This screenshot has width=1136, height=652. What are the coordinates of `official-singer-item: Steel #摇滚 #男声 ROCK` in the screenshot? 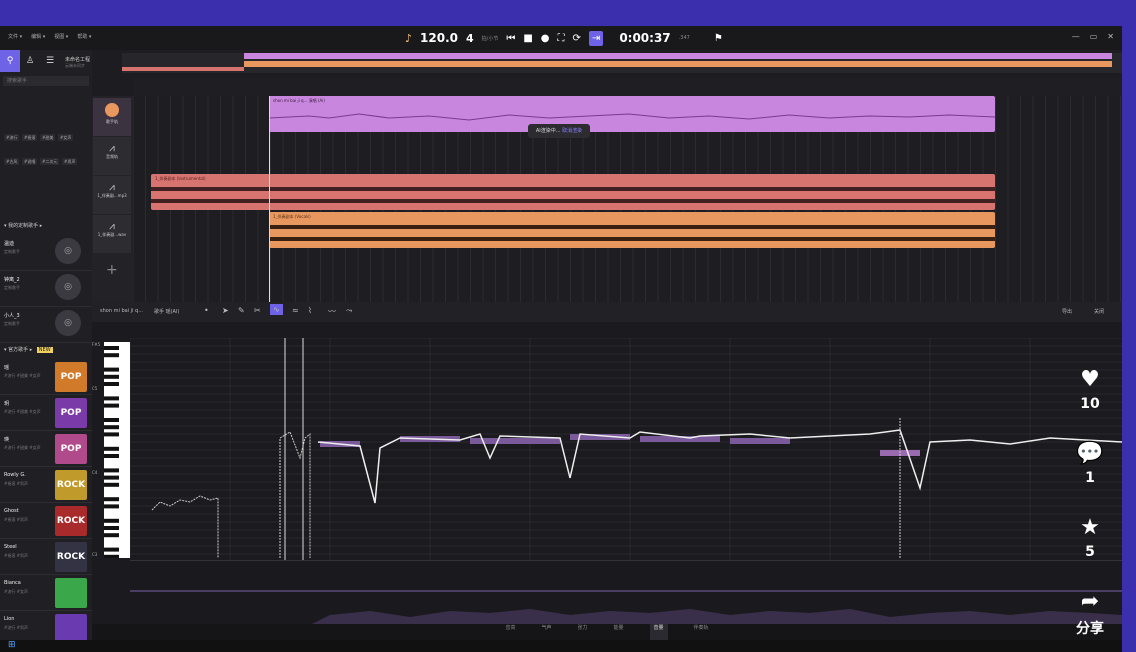 It's located at (46, 557).